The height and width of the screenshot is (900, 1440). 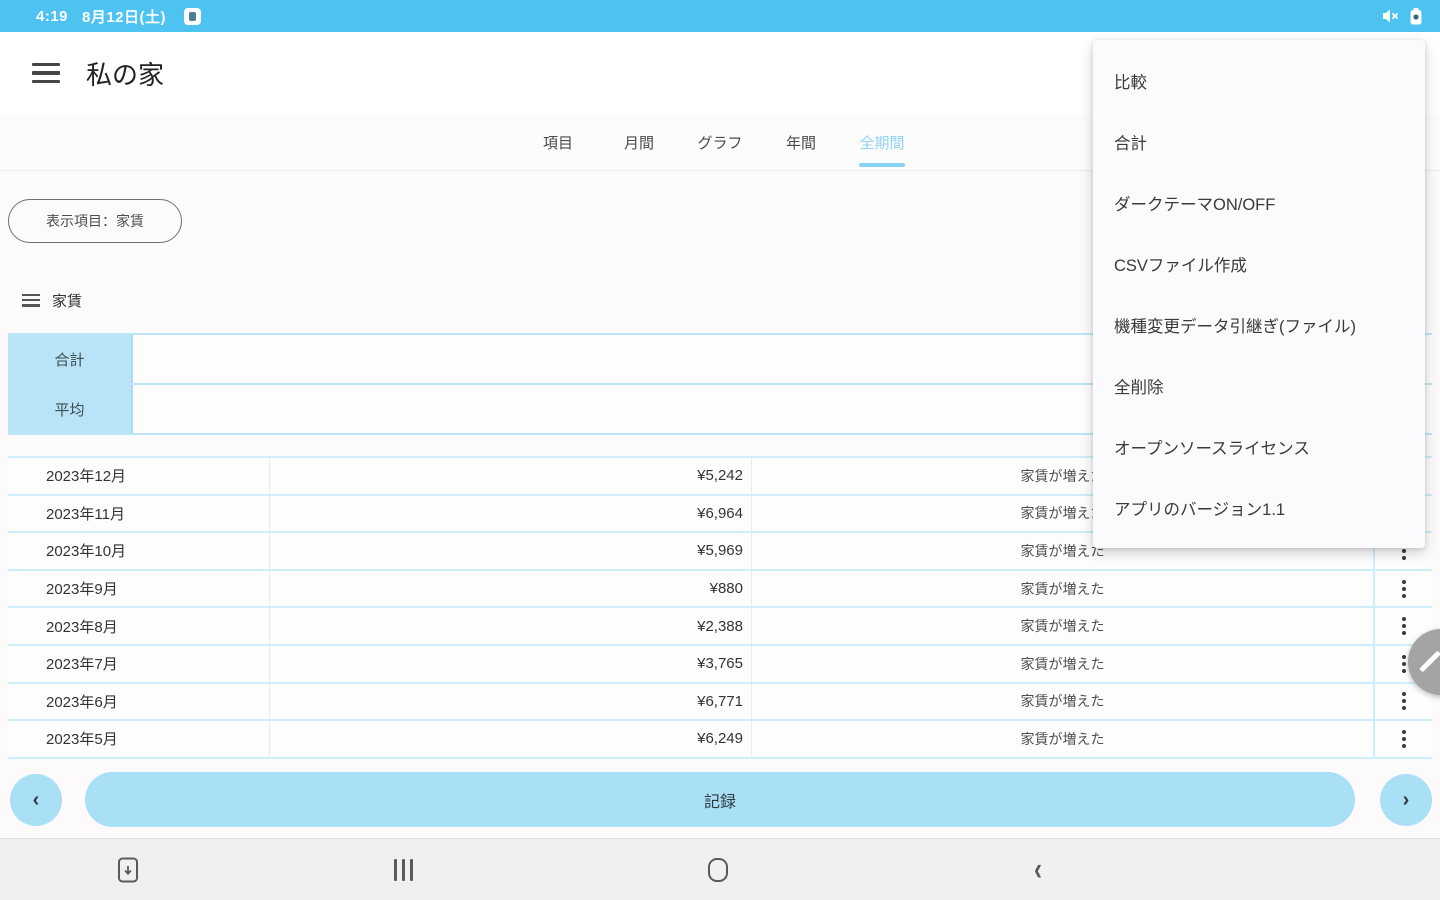 I want to click on recents-button, so click(x=403, y=869).